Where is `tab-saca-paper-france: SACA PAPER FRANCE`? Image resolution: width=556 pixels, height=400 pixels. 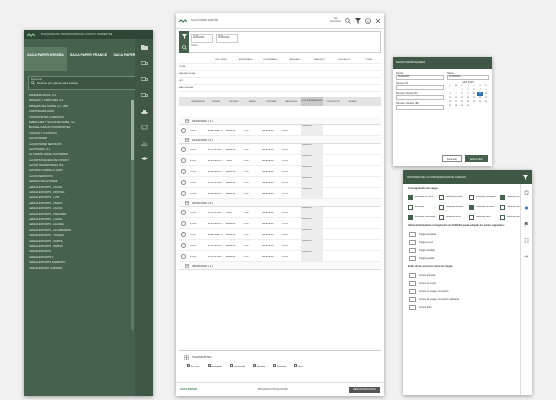
tab-saca-paper-france: SACA PAPER FRANCE is located at coordinates (88, 59).